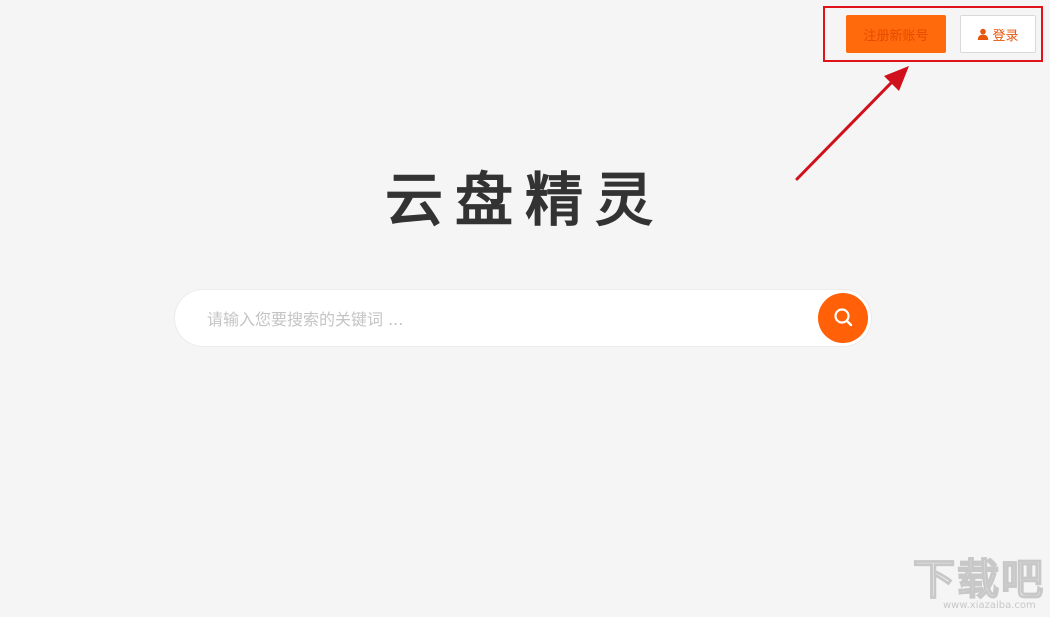 Image resolution: width=1050 pixels, height=617 pixels. What do you see at coordinates (979, 580) in the screenshot?
I see `watermark-text: 下载吧` at bounding box center [979, 580].